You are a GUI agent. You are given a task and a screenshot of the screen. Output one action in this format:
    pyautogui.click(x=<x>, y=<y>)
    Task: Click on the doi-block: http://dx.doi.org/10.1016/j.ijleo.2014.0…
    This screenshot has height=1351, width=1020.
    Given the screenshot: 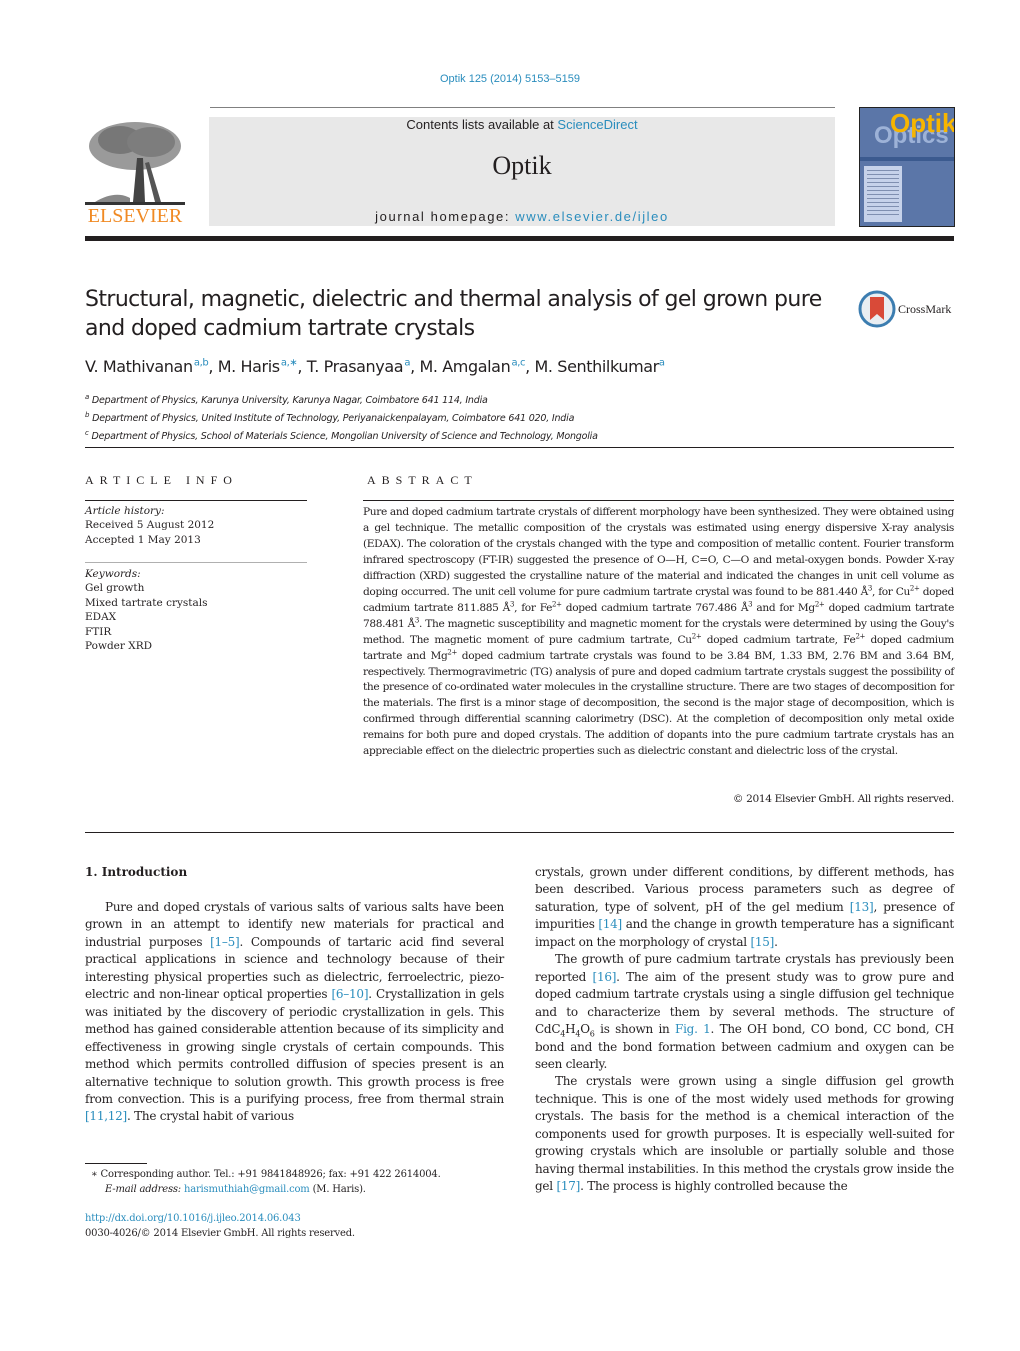 What is the action you would take?
    pyautogui.click(x=220, y=1226)
    